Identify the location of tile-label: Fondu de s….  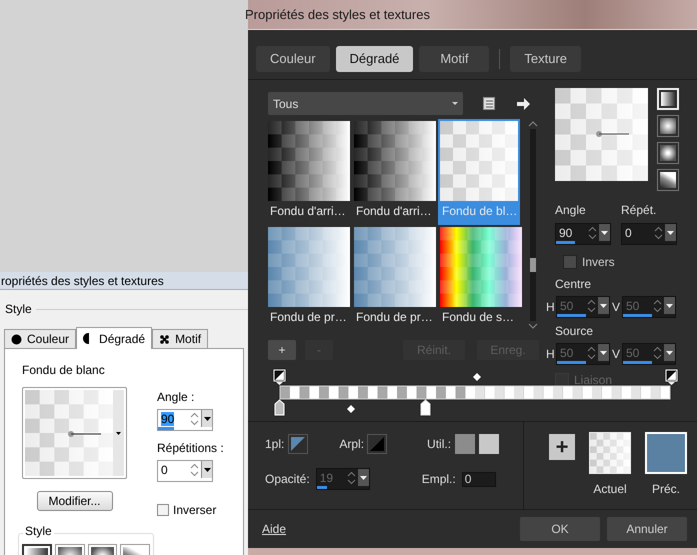
(478, 317).